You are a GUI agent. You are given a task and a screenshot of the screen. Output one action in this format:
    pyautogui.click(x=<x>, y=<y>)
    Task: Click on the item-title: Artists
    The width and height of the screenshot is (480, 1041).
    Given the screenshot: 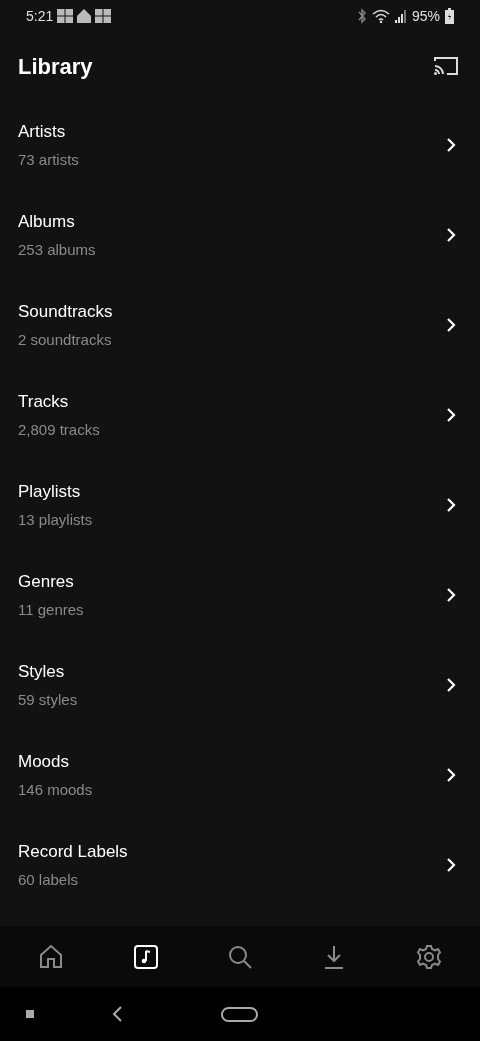 What is the action you would take?
    pyautogui.click(x=42, y=132)
    